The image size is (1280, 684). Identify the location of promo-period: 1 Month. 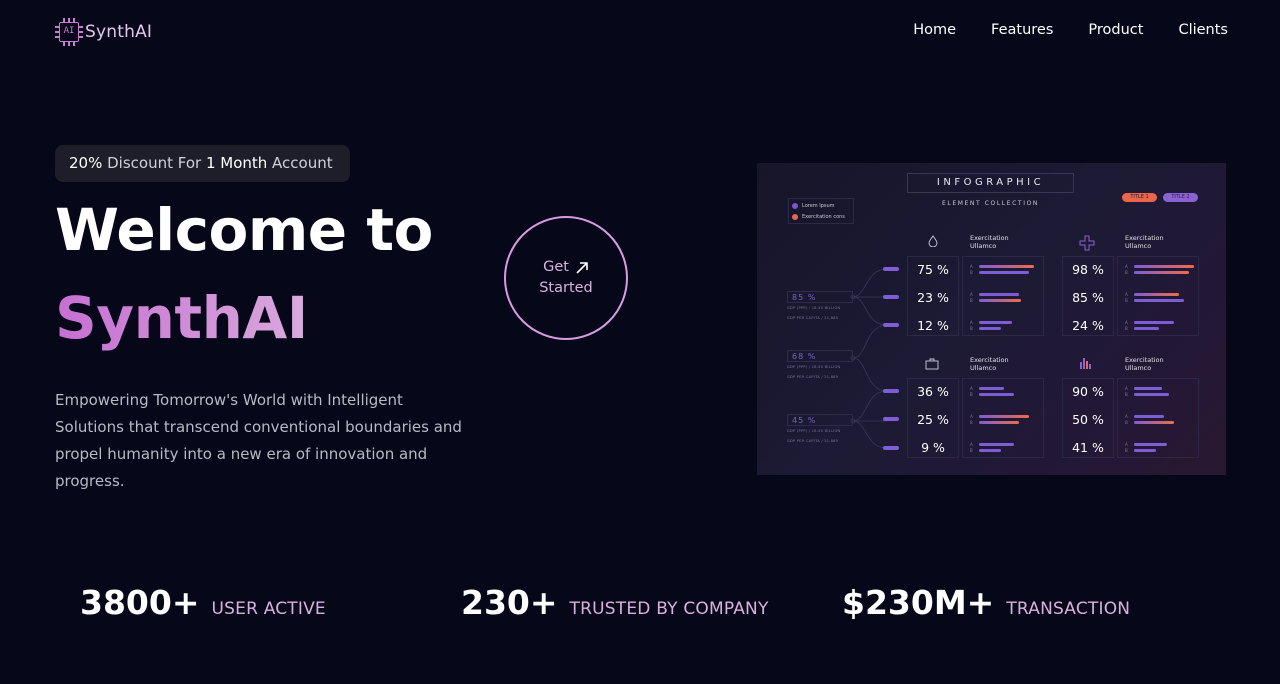
(236, 163).